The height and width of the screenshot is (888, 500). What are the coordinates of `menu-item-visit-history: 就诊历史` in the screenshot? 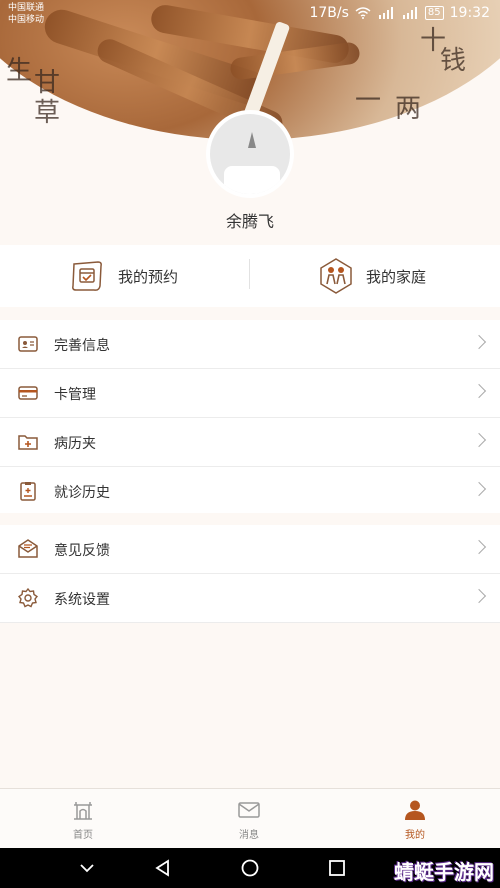 It's located at (250, 491).